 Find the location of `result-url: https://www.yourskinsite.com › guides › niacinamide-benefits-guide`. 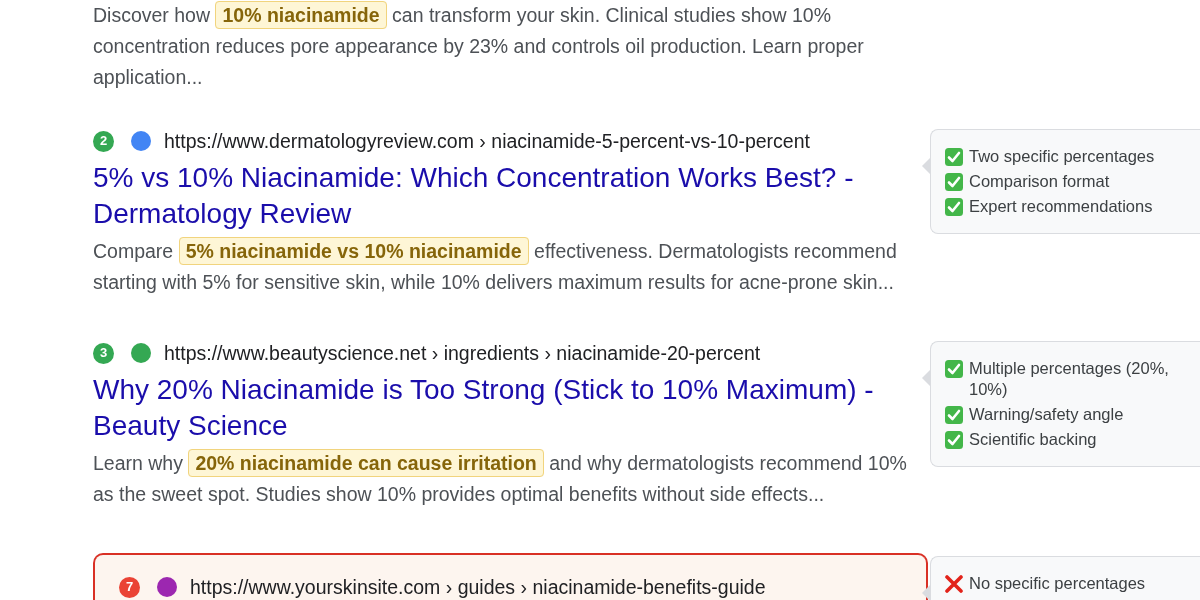

result-url: https://www.yourskinsite.com › guides › niacinamide-benefits-guide is located at coordinates (478, 587).